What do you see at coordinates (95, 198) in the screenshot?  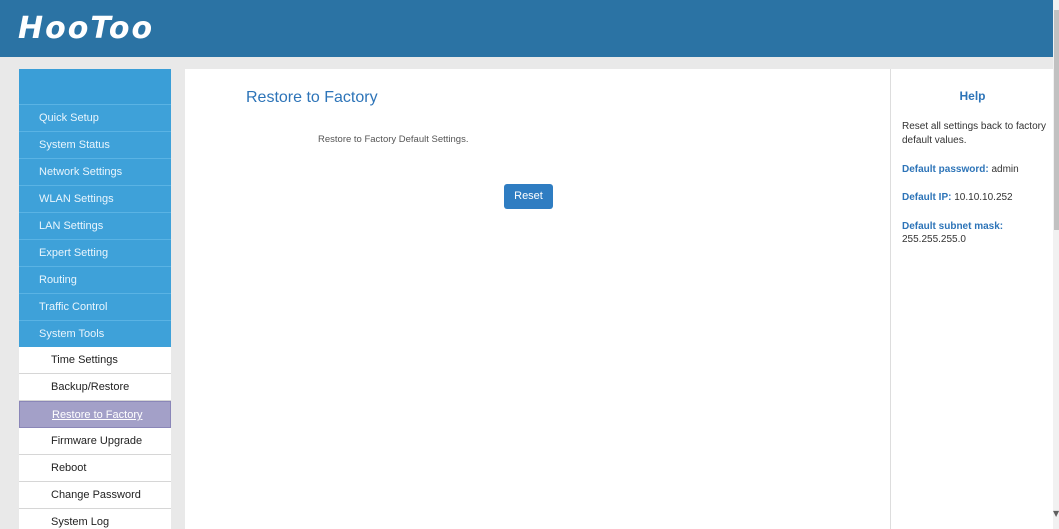 I see `sidebar-item-wlan-settings: WLAN Settings` at bounding box center [95, 198].